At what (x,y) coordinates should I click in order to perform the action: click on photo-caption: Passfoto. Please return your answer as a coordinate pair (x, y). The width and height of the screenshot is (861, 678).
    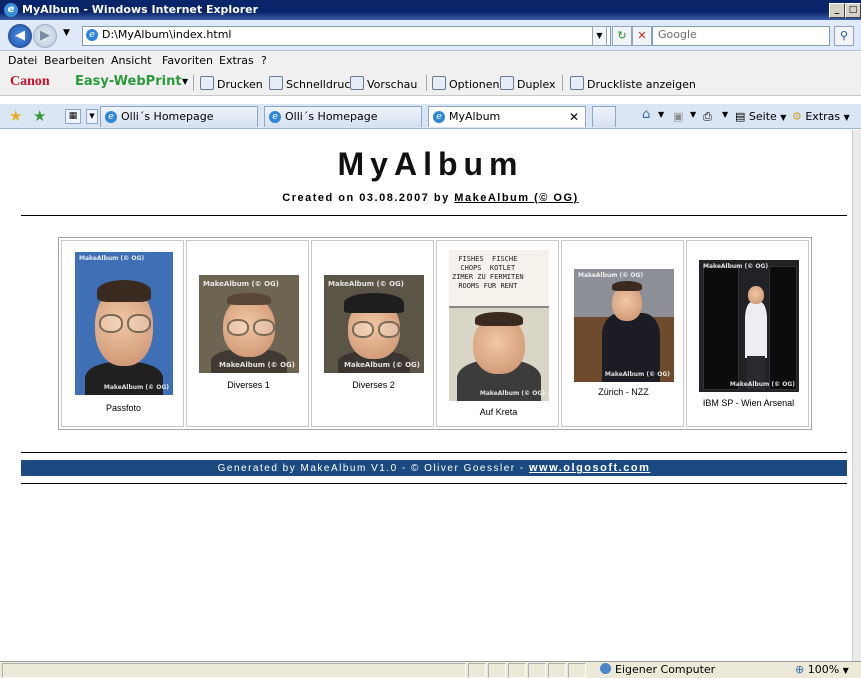
    Looking at the image, I should click on (123, 408).